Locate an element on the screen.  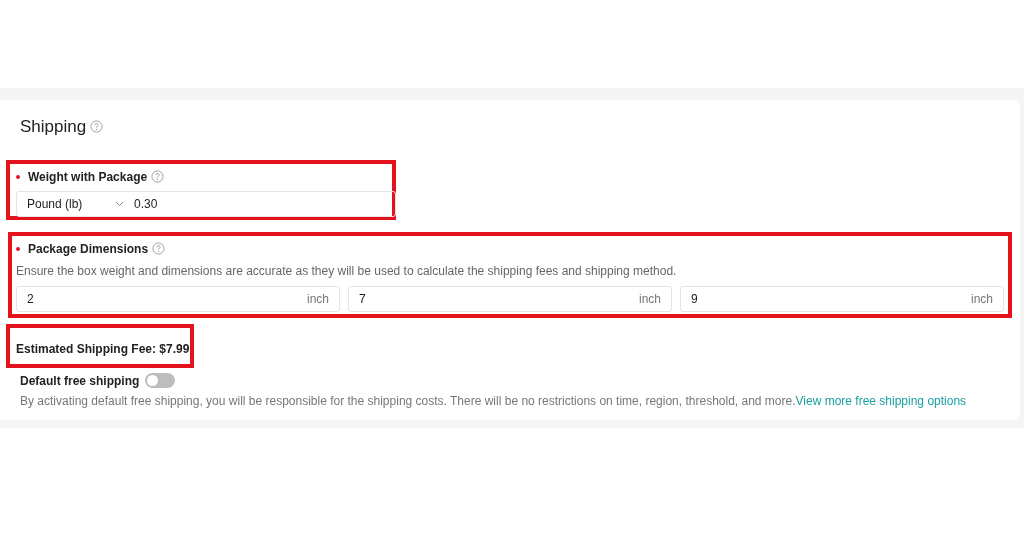
field-label: Weight with Package is located at coordinates (88, 177).